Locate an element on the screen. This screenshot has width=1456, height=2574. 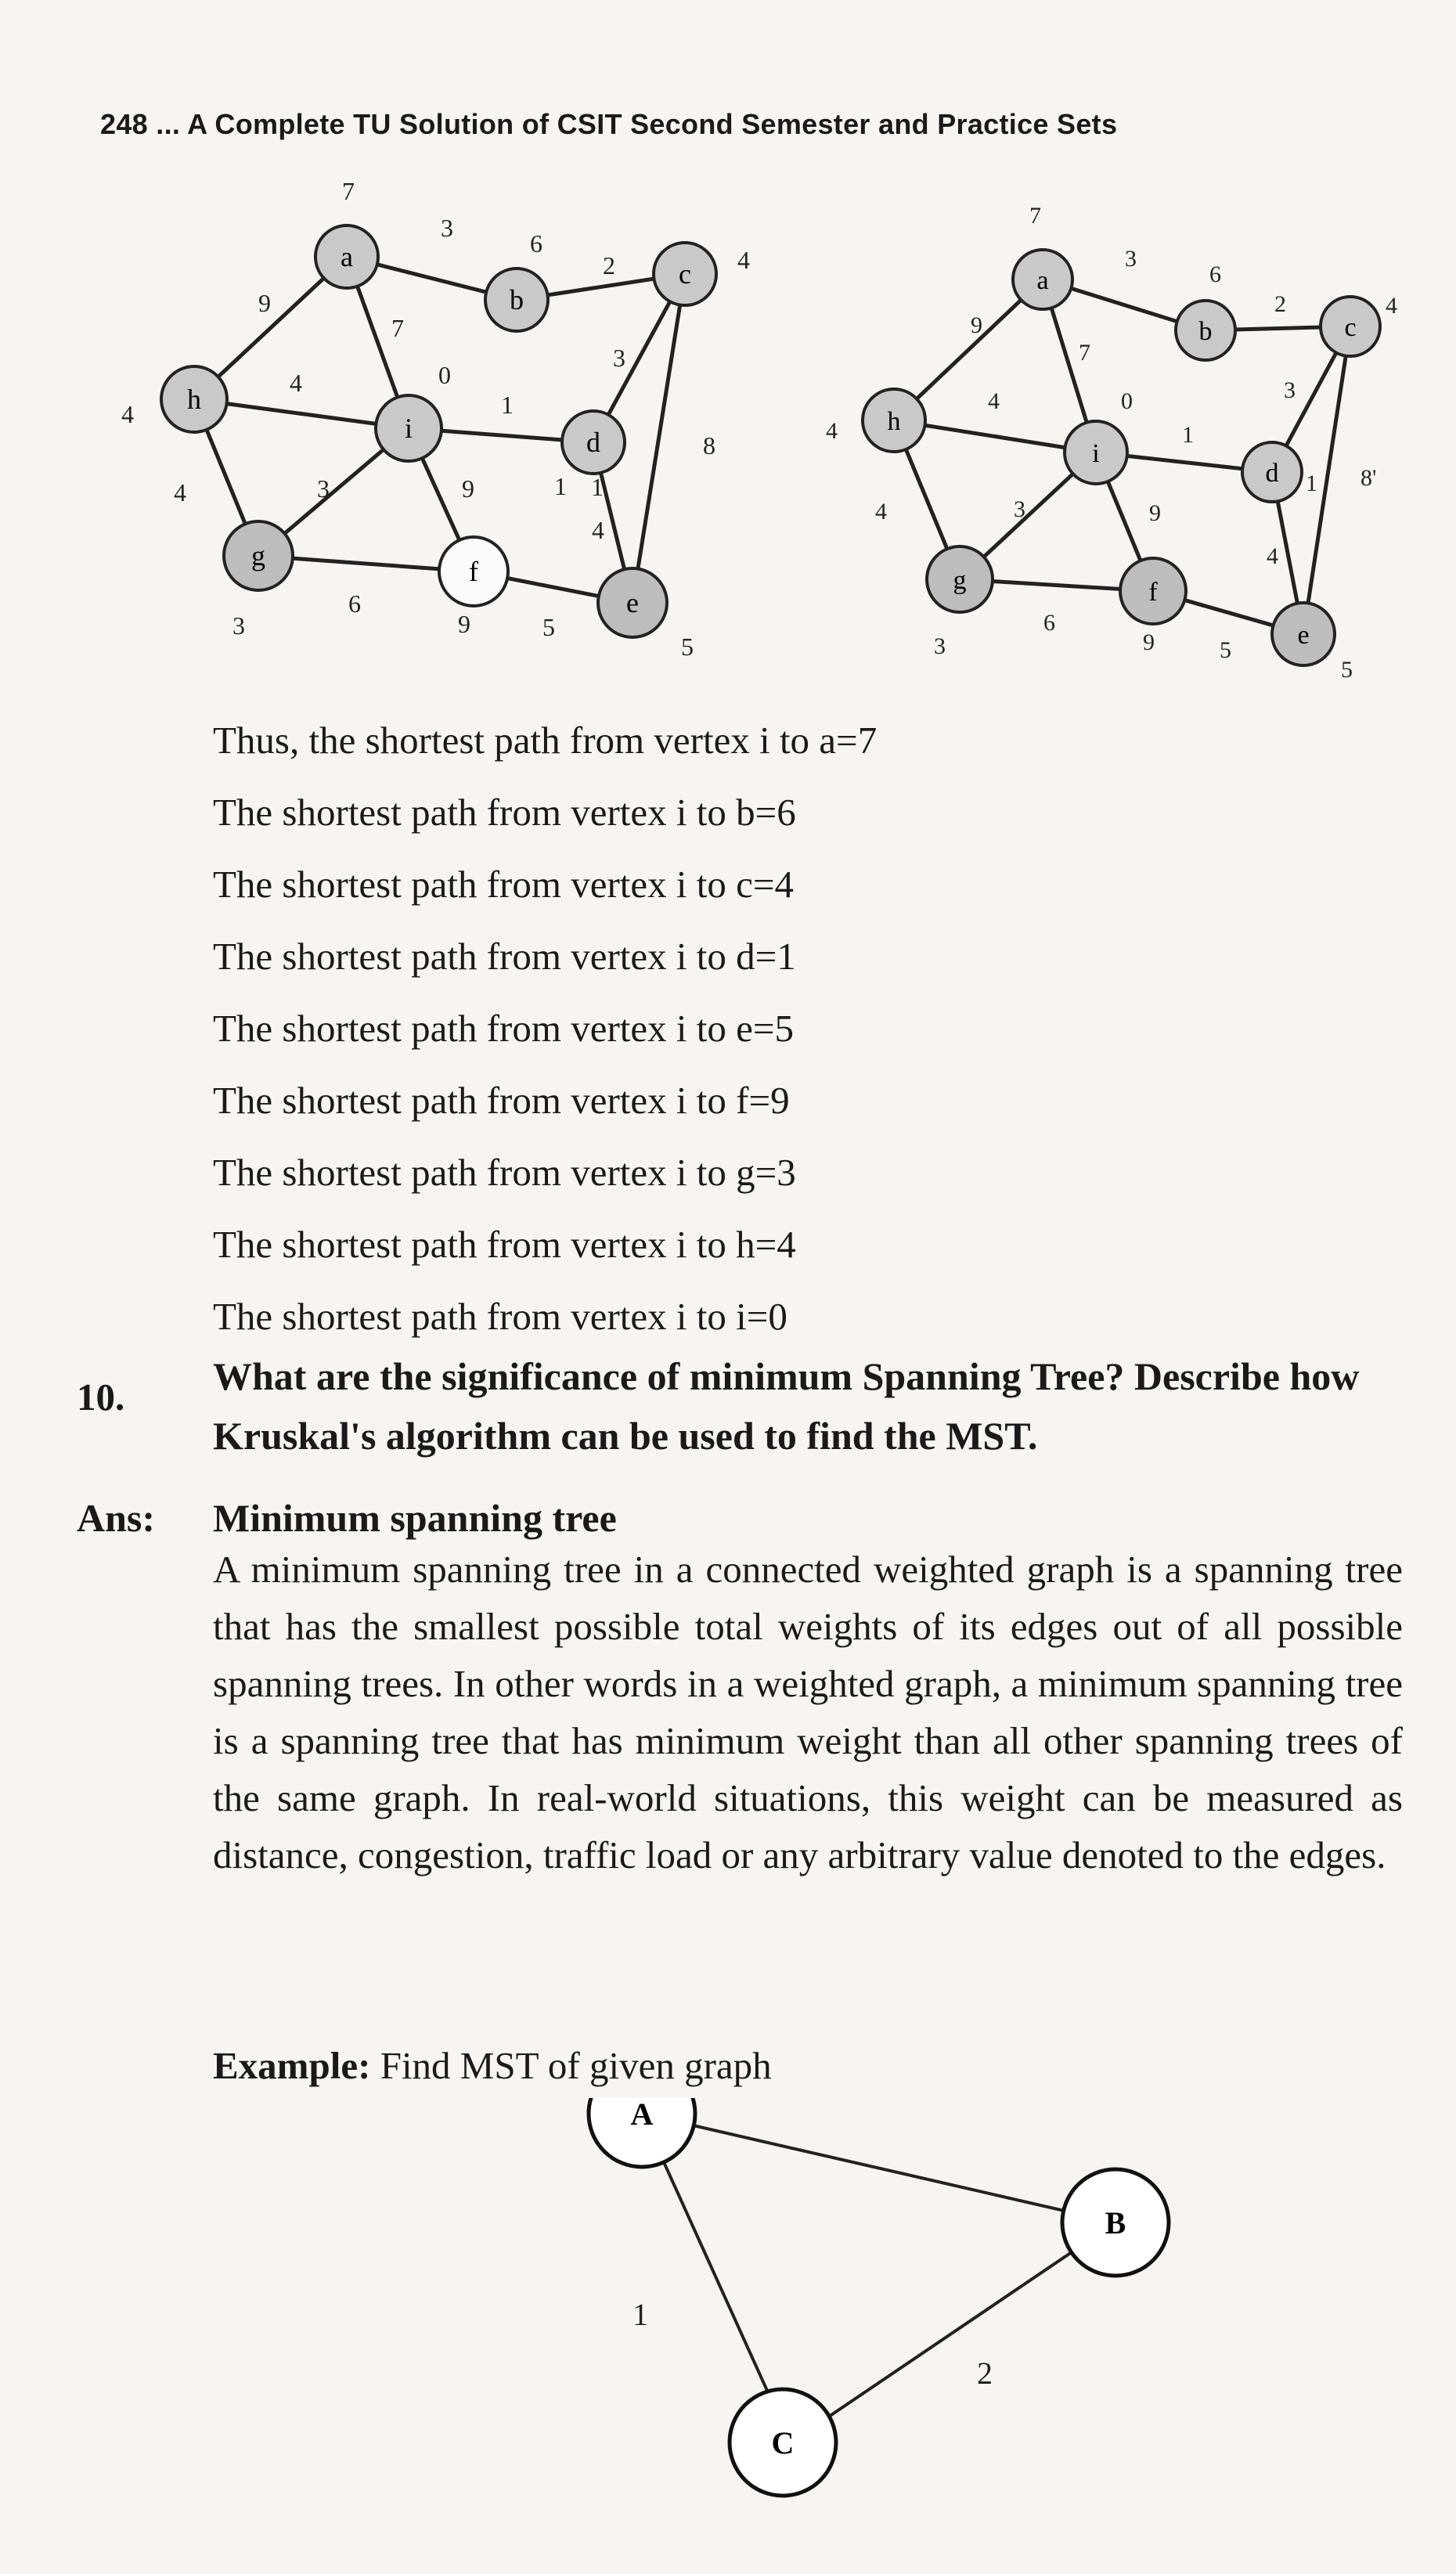
mst-example-graph: A B C 4 1 2 is located at coordinates (878, 2298).